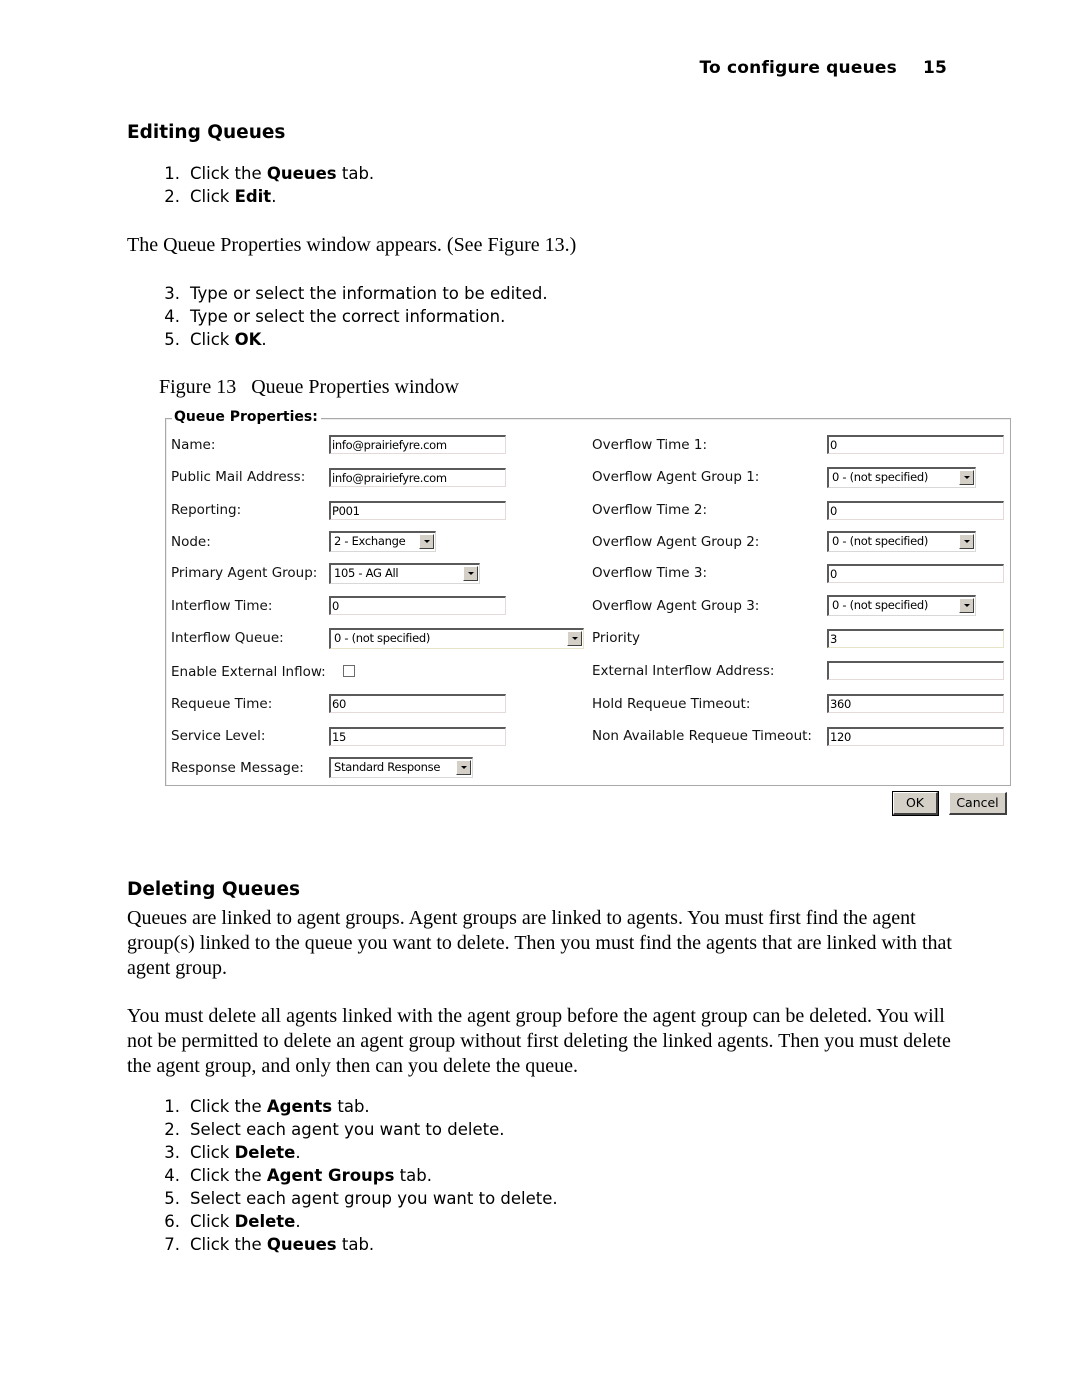 The height and width of the screenshot is (1397, 1080). What do you see at coordinates (232, 1152) in the screenshot?
I see `step-item: 3. Click Delete.` at bounding box center [232, 1152].